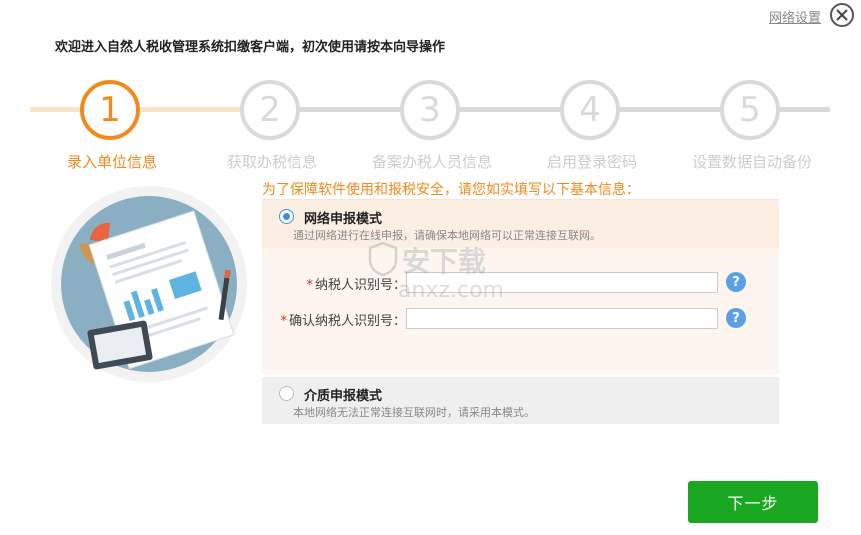 This screenshot has height=535, width=861. I want to click on close-button, so click(842, 15).